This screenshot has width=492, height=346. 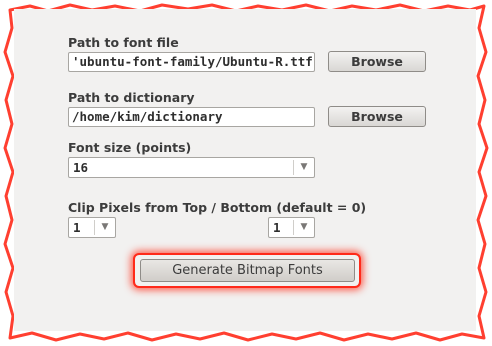 What do you see at coordinates (130, 147) in the screenshot?
I see `font-size-label: Font size (points)` at bounding box center [130, 147].